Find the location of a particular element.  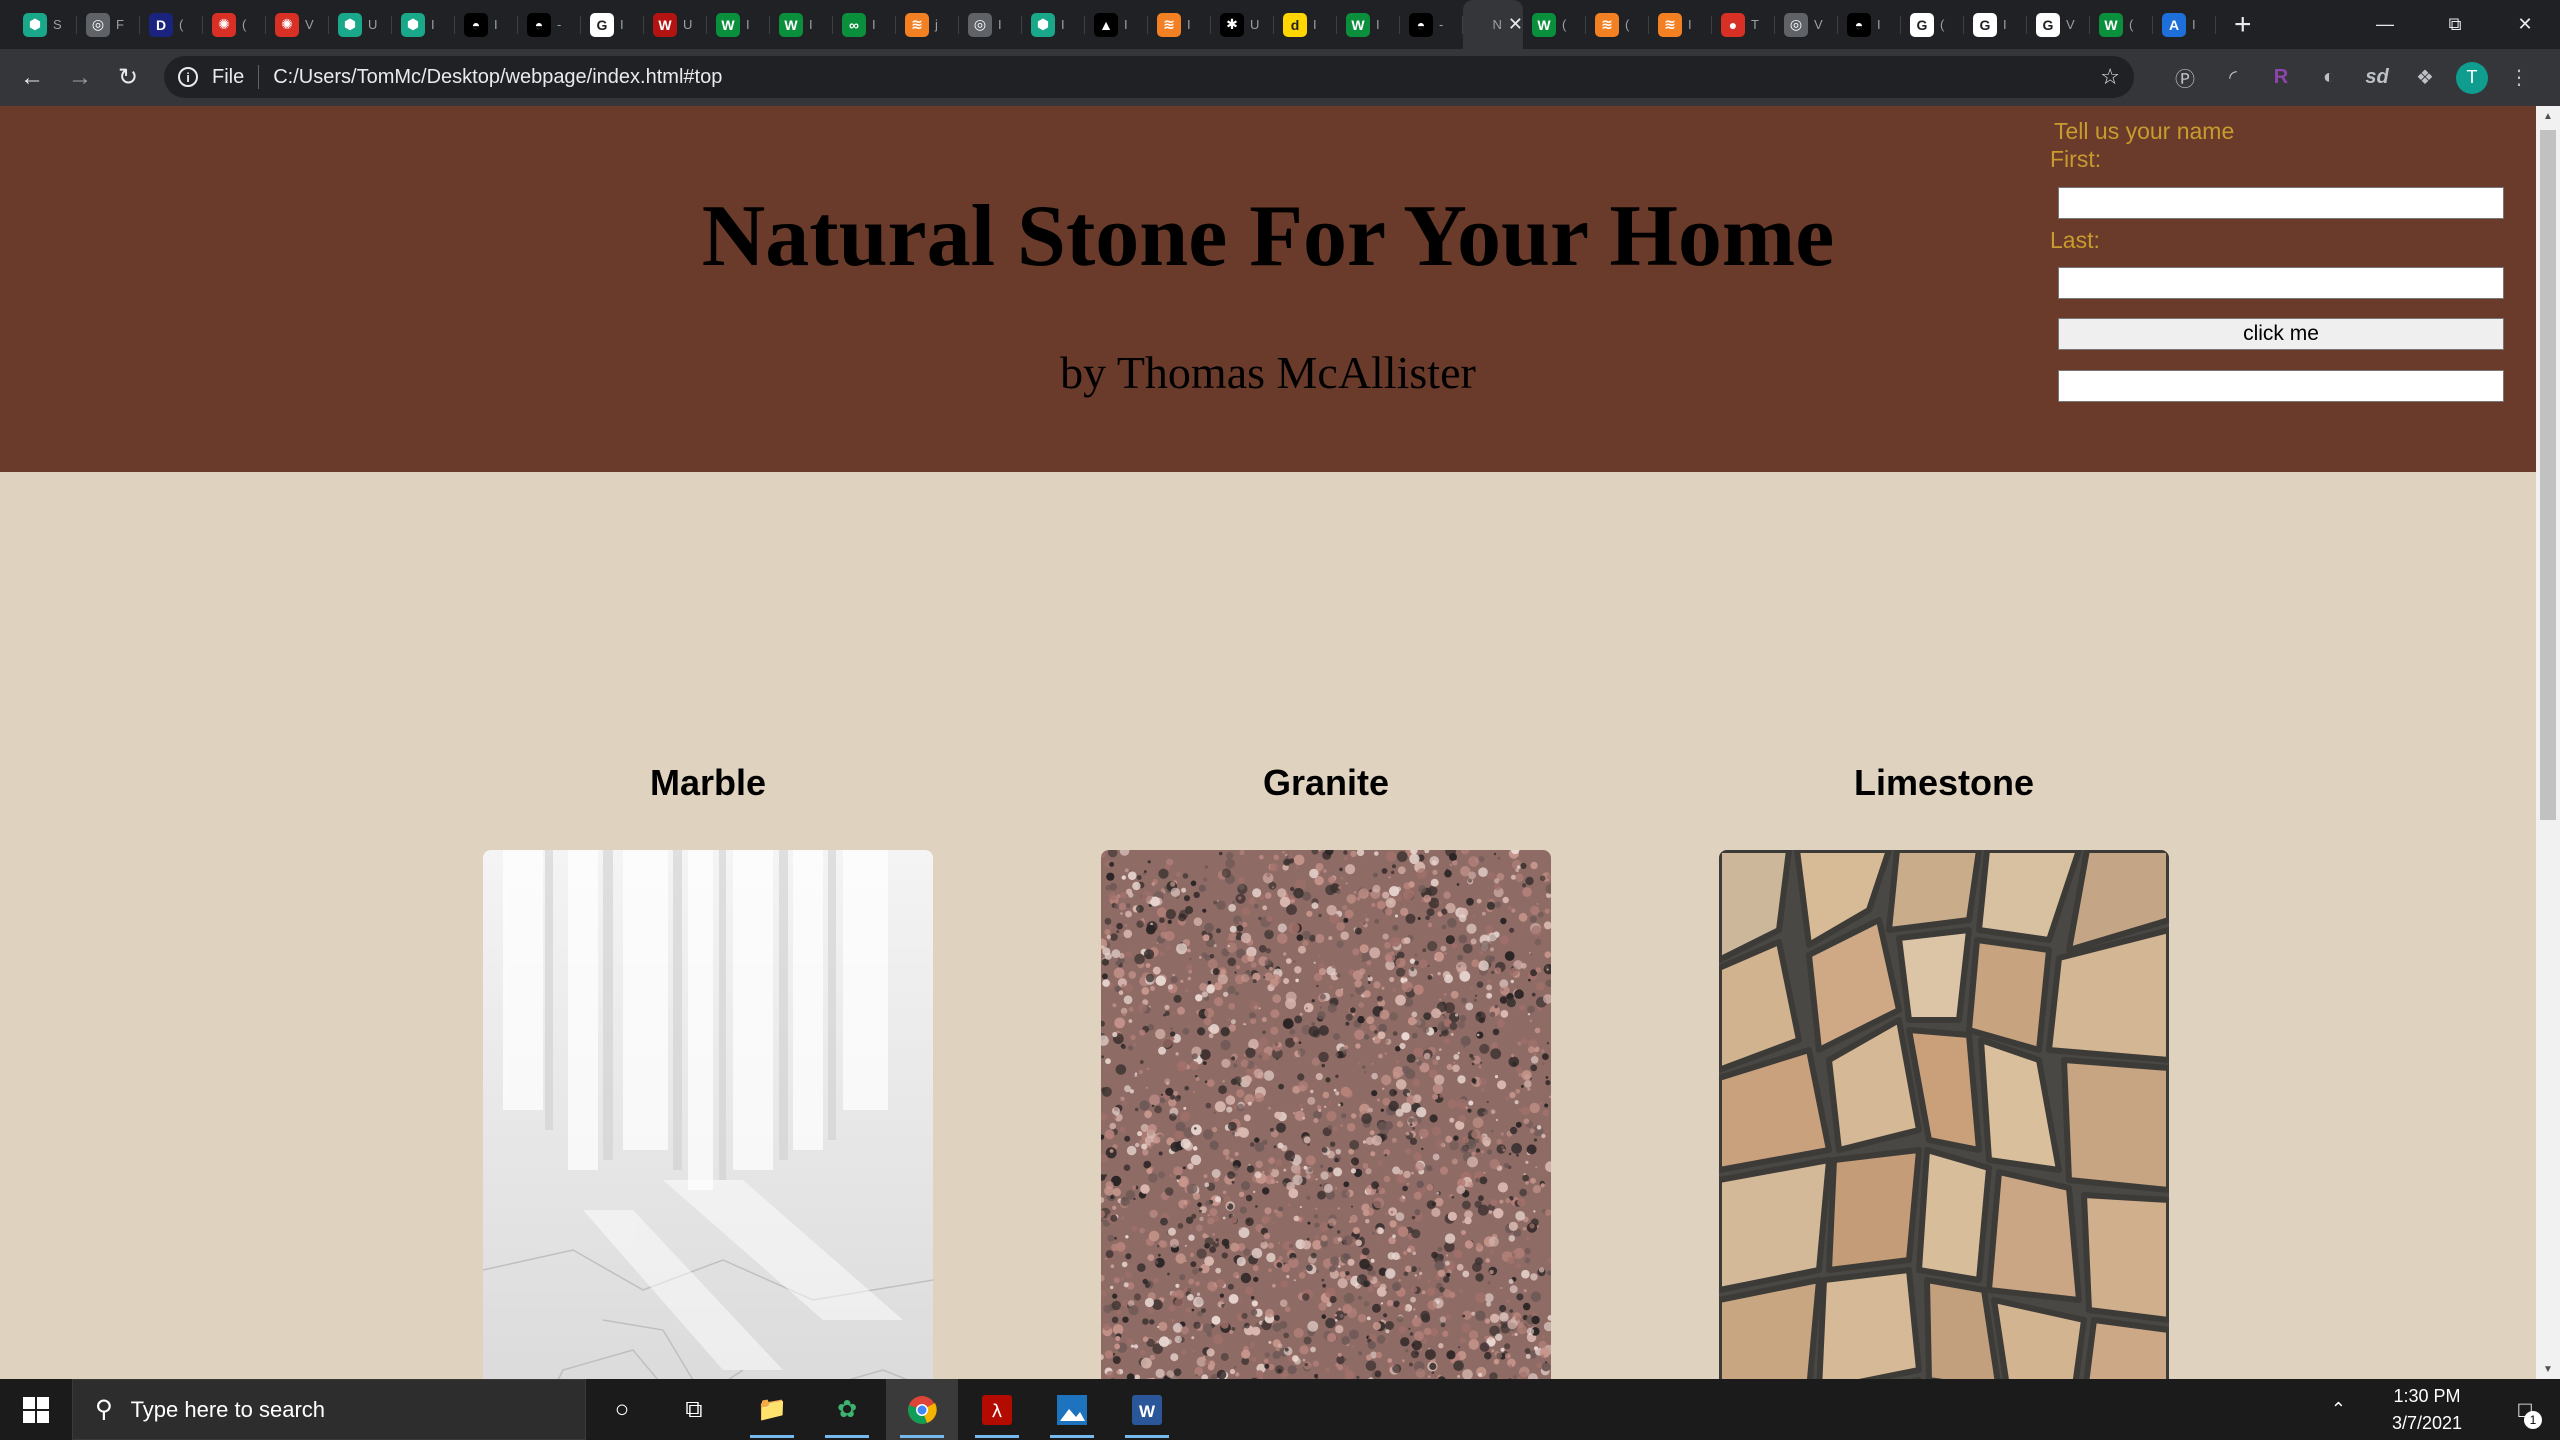

close-tab-icon: ✕ is located at coordinates (1515, 24).